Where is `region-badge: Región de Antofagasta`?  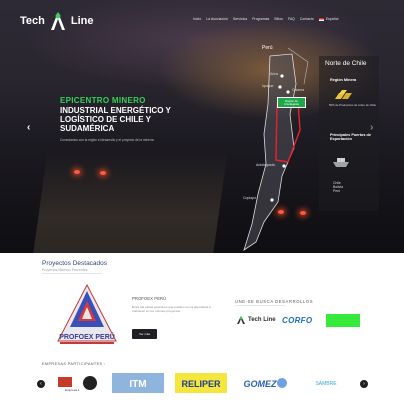 region-badge: Región de Antofagasta is located at coordinates (291, 102).